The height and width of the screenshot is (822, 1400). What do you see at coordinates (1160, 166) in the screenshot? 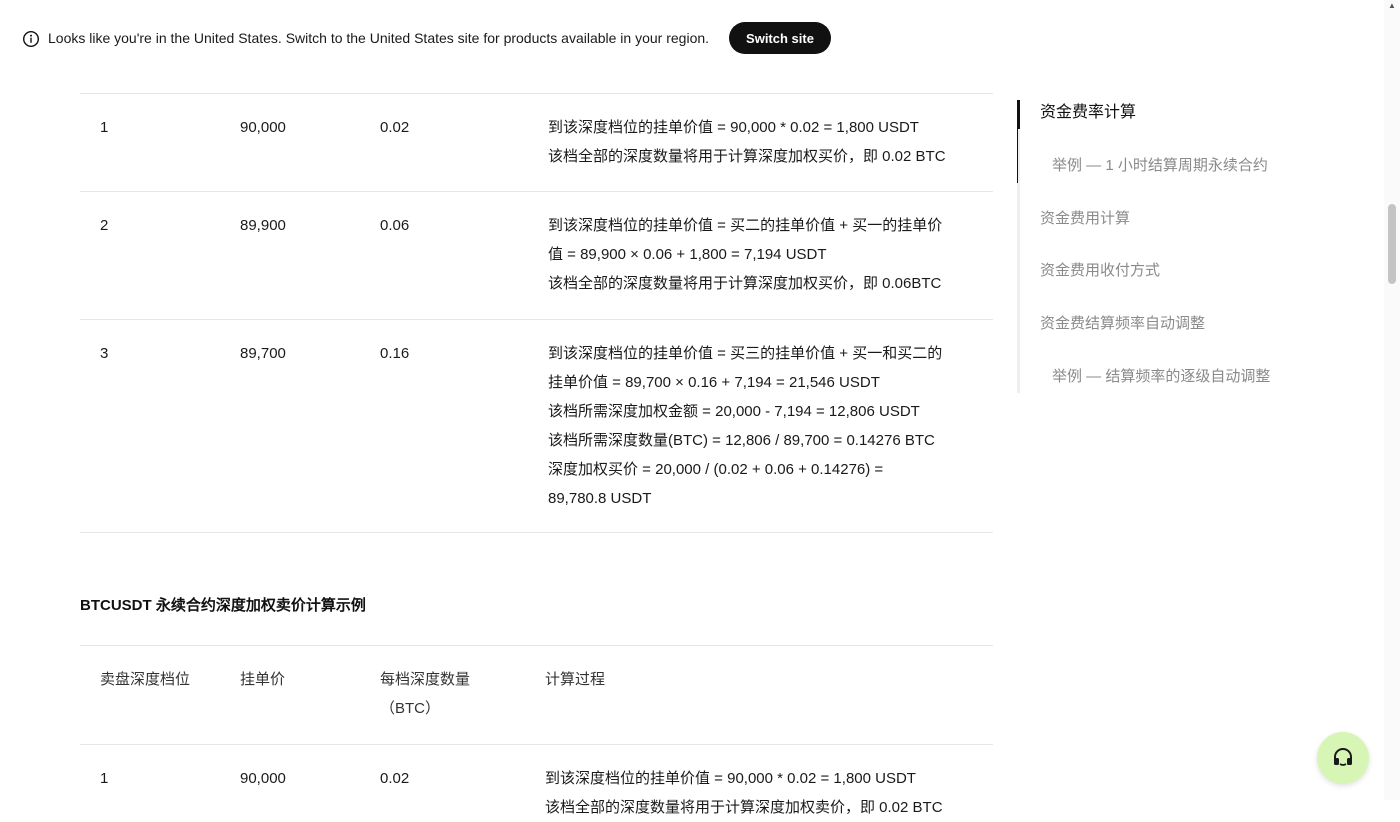
I see `toc-item-example-1h: 举例 — 1 小时结算周期永续合约` at bounding box center [1160, 166].